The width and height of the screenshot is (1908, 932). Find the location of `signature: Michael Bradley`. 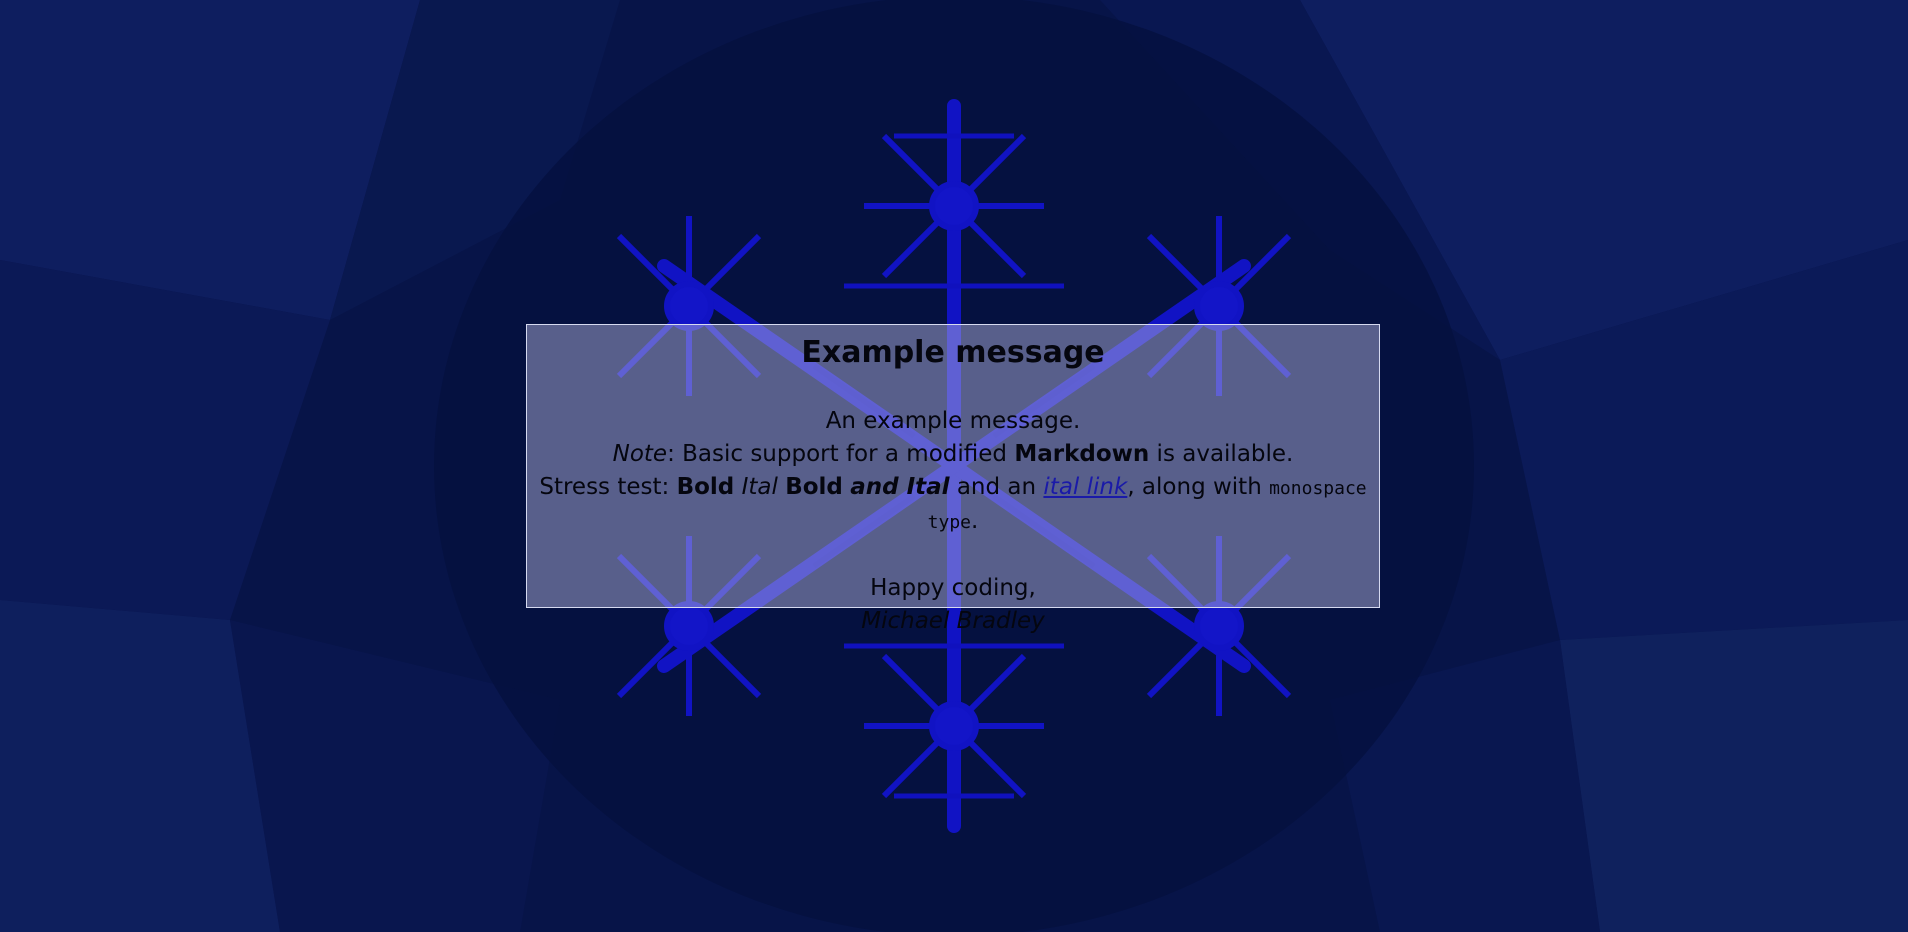

signature: Michael Bradley is located at coordinates (953, 621).